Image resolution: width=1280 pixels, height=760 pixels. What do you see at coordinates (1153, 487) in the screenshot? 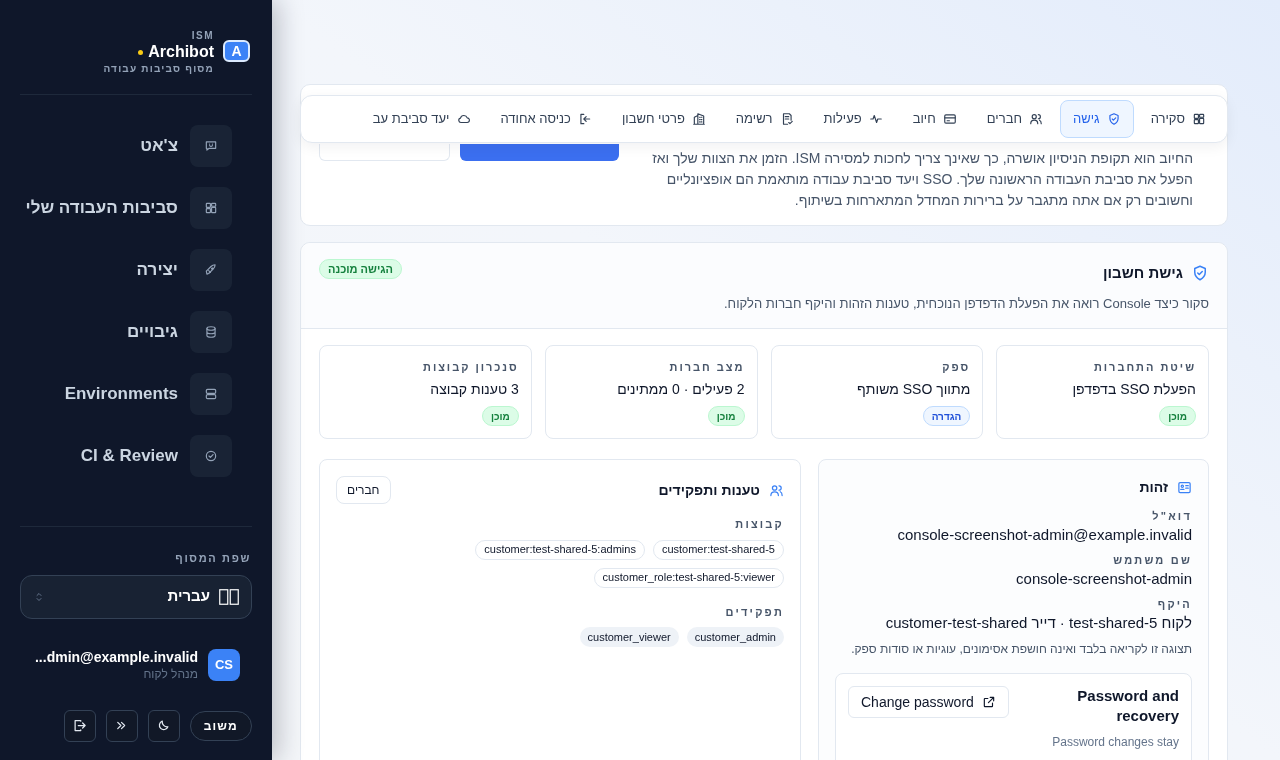
I see `panel-title: זהות` at bounding box center [1153, 487].